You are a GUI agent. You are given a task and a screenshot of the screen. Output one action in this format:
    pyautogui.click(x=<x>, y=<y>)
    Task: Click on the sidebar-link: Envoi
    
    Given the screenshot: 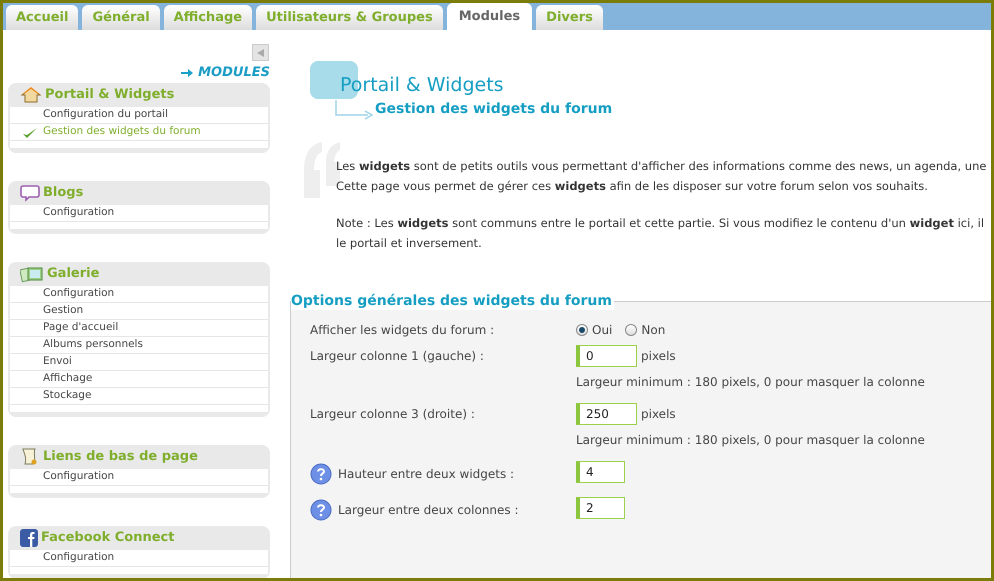 What is the action you would take?
    pyautogui.click(x=57, y=362)
    